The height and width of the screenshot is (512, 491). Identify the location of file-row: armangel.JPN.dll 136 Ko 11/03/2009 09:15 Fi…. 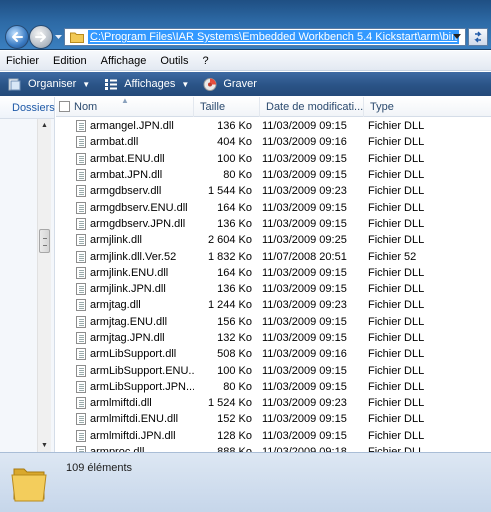
(273, 126).